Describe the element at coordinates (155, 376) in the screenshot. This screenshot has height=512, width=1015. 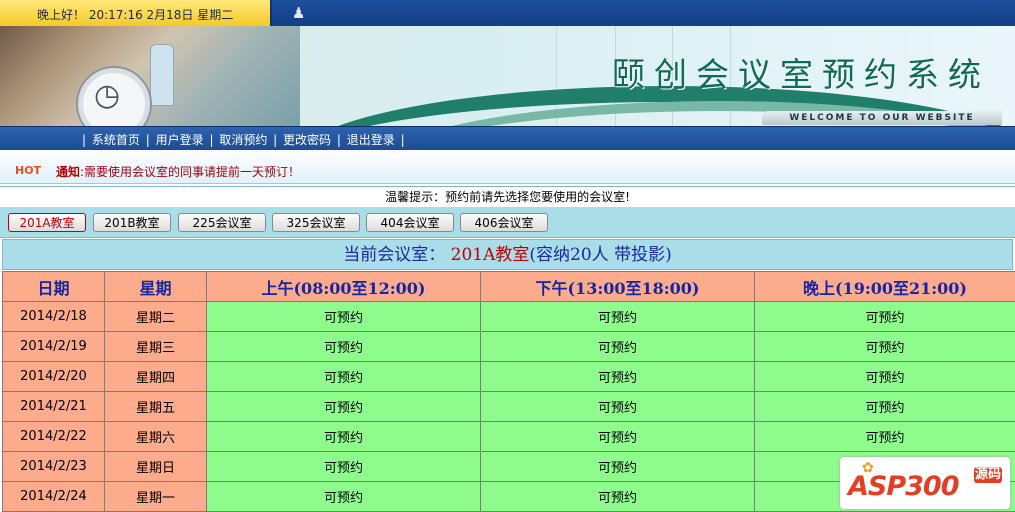
I see `cell-weekday: 星期四` at that location.